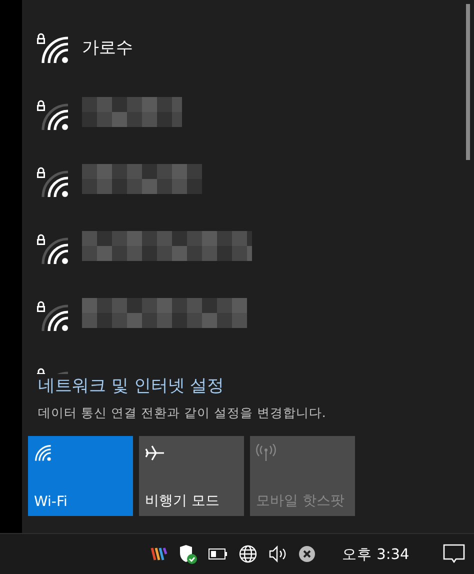  I want to click on network-name: 가로수, so click(107, 48).